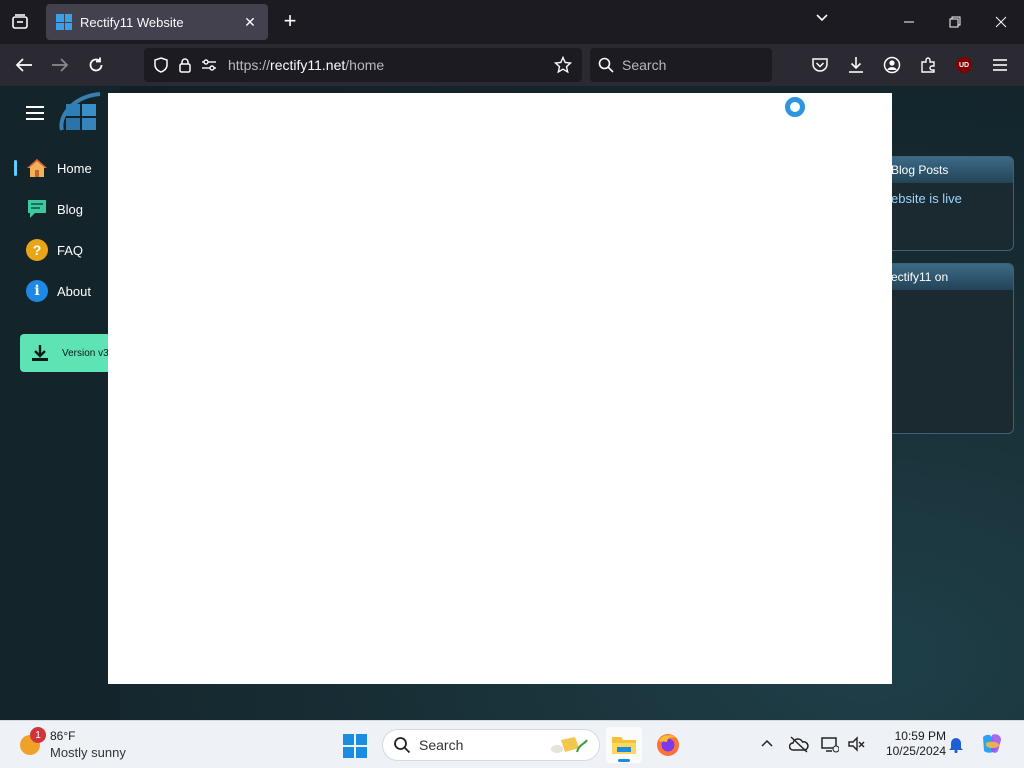 Image resolution: width=1024 pixels, height=768 pixels. I want to click on chevron-down-icon, so click(822, 20).